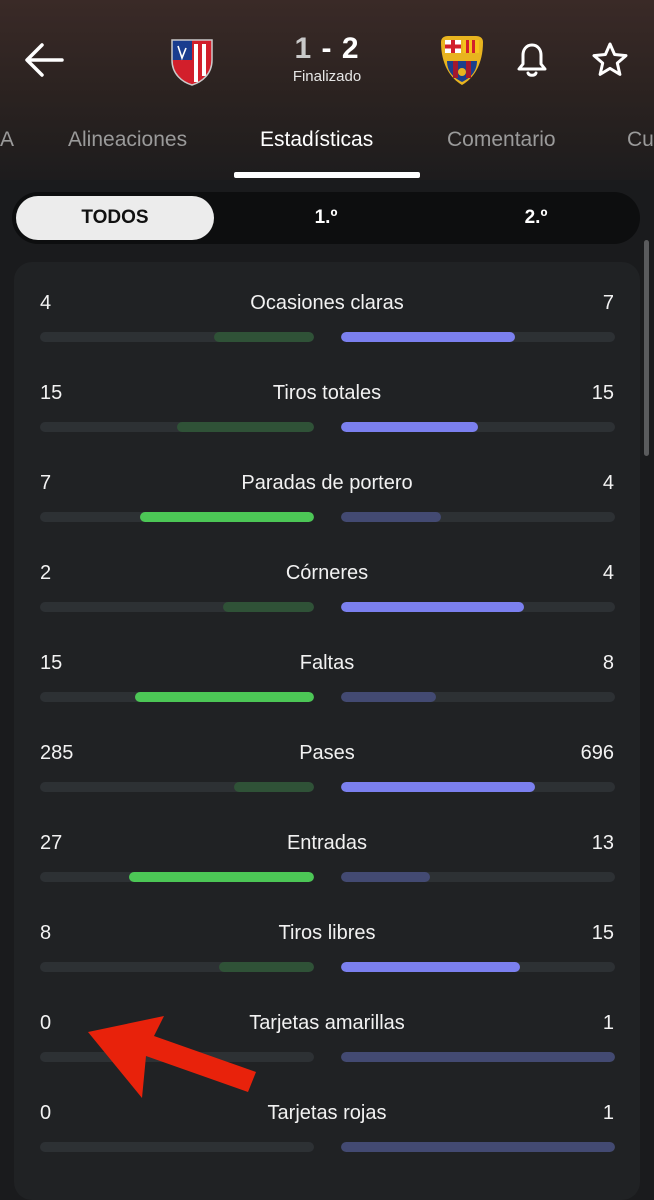  Describe the element at coordinates (316, 146) in the screenshot. I see `tab-estadisticas: Estadísticas` at that location.